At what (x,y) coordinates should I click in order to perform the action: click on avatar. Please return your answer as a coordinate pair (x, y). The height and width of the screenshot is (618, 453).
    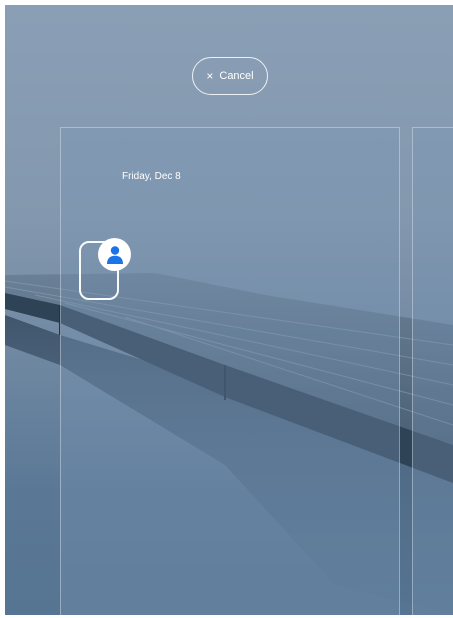
    Looking at the image, I should click on (114, 254).